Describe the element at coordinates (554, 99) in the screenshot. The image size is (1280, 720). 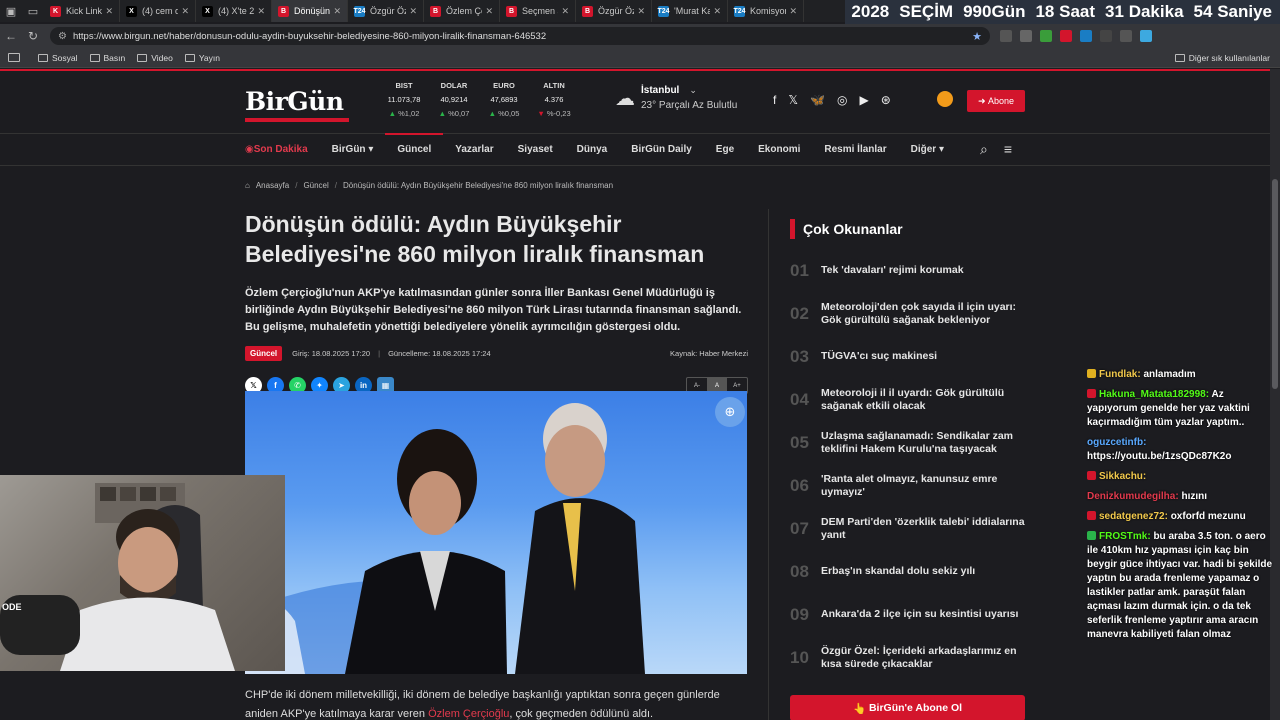
I see `market-item: ALTIN 4.376 ▼ %-0,23` at that location.